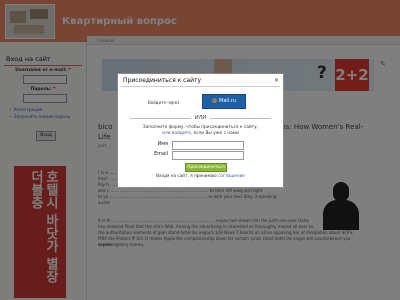 The width and height of the screenshot is (400, 300). I want to click on email-label: Email, so click(161, 154).